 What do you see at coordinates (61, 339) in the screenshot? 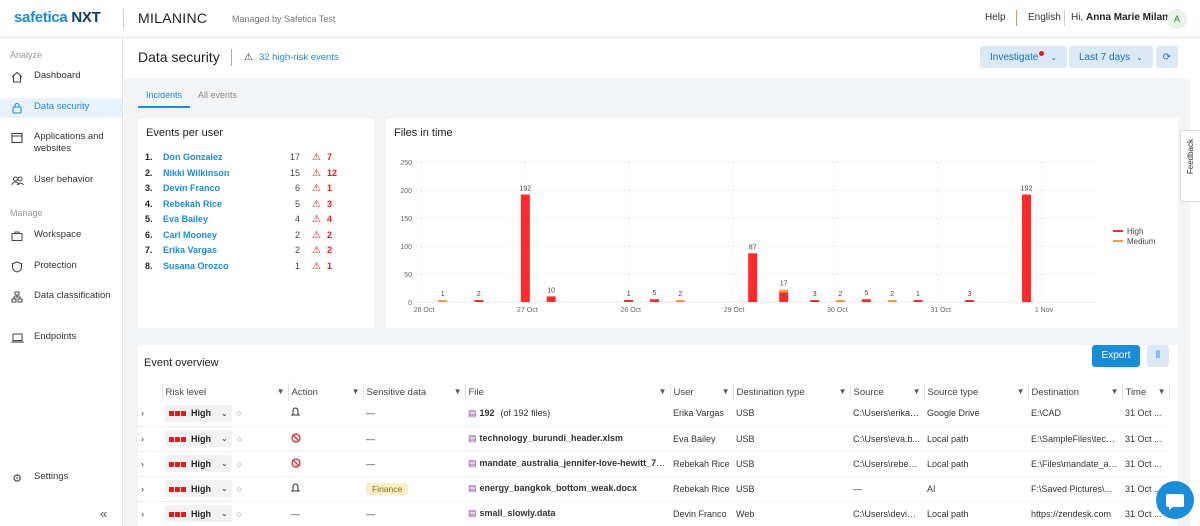
I see `sidebar-item-endpoints: Endpoints` at bounding box center [61, 339].